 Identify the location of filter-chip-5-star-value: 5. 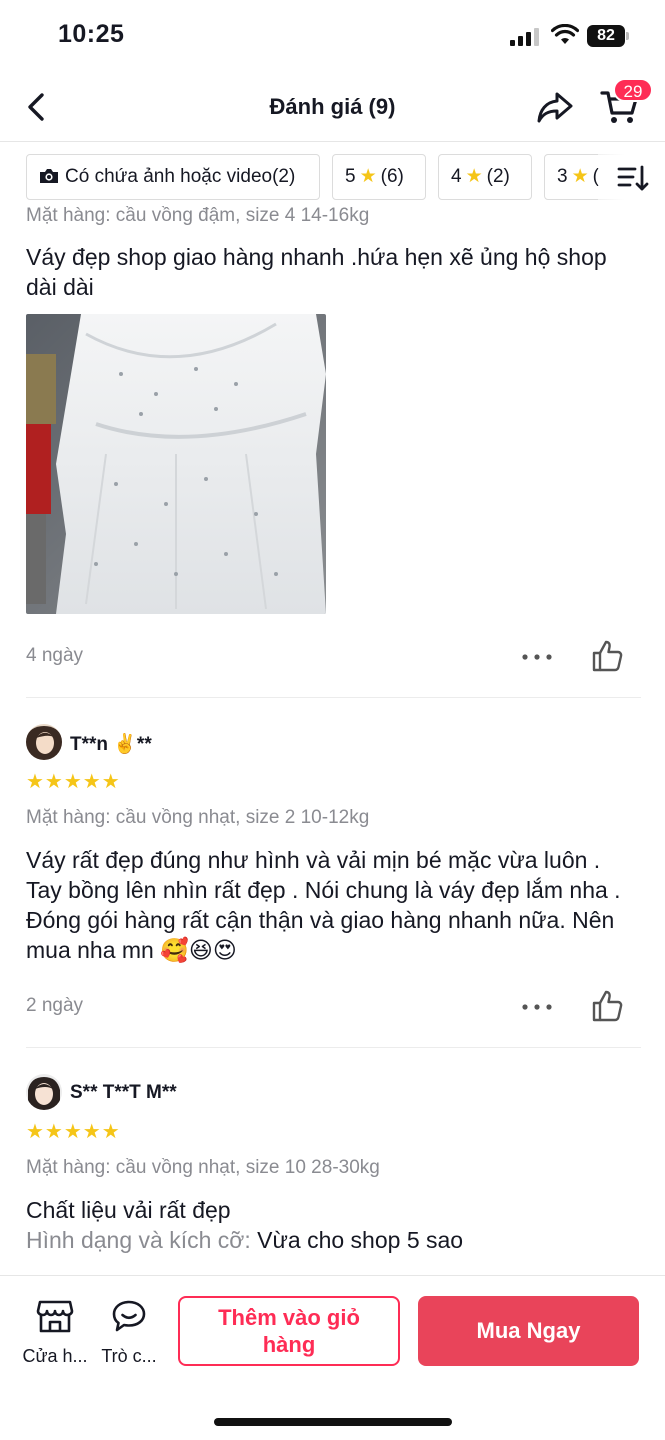
(350, 176).